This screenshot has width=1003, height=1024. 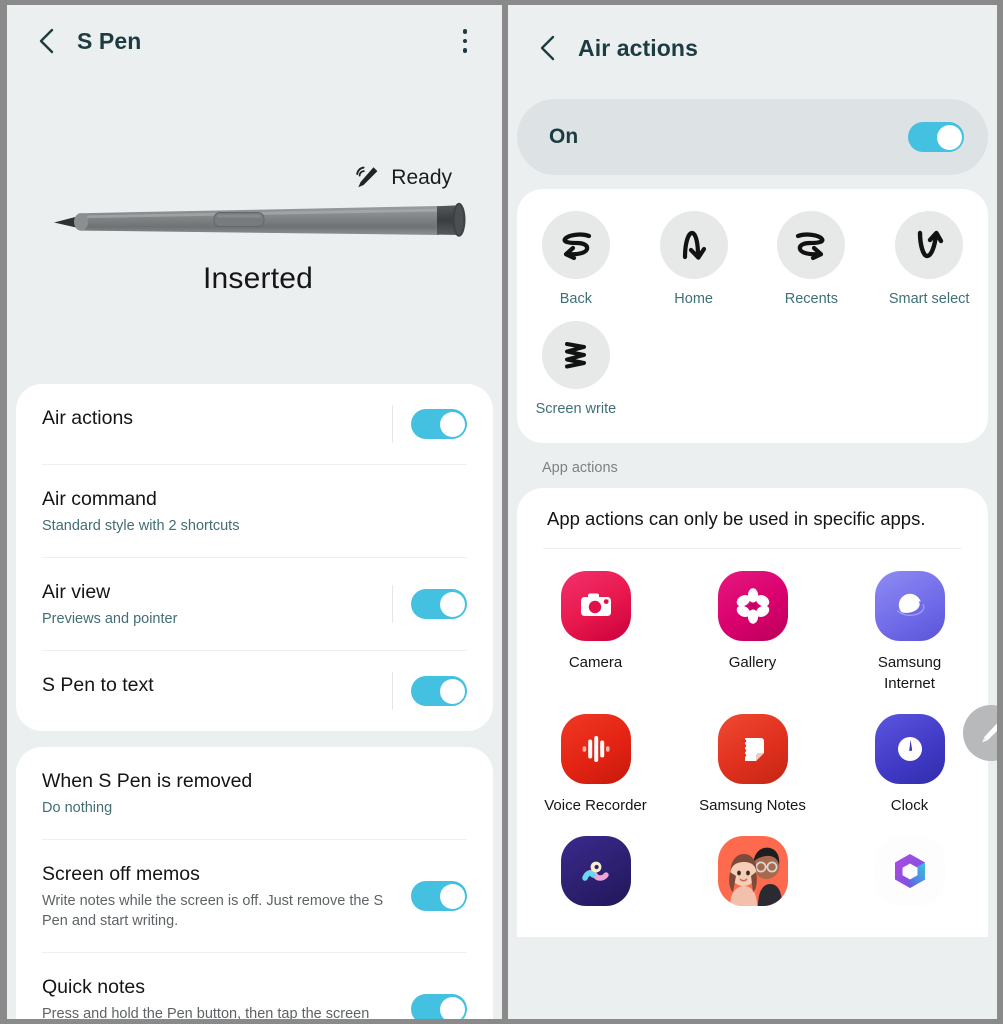 I want to click on gesture-zigzag-icon, so click(x=575, y=355).